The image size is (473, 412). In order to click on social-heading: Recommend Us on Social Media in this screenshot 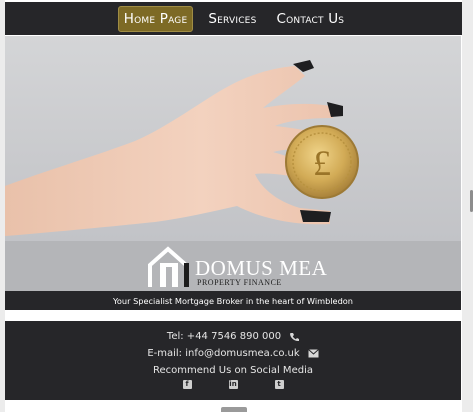, I will do `click(233, 370)`.